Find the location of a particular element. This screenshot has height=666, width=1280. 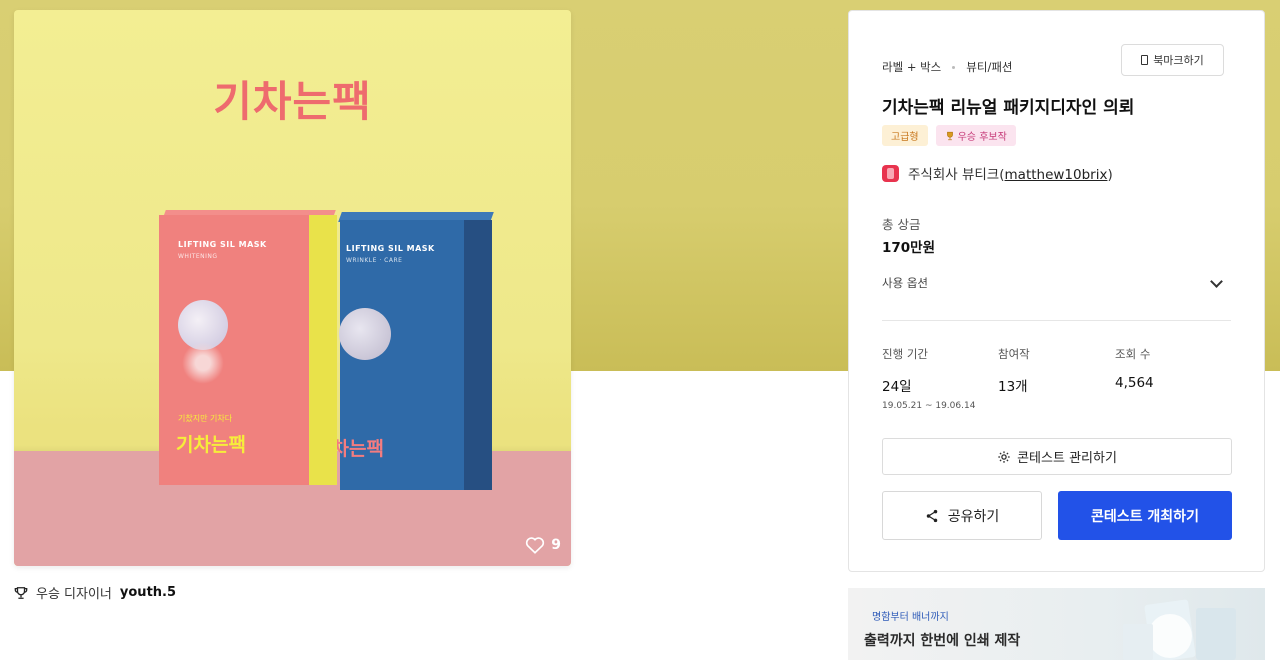

entries-value: 13개 is located at coordinates (1013, 387).